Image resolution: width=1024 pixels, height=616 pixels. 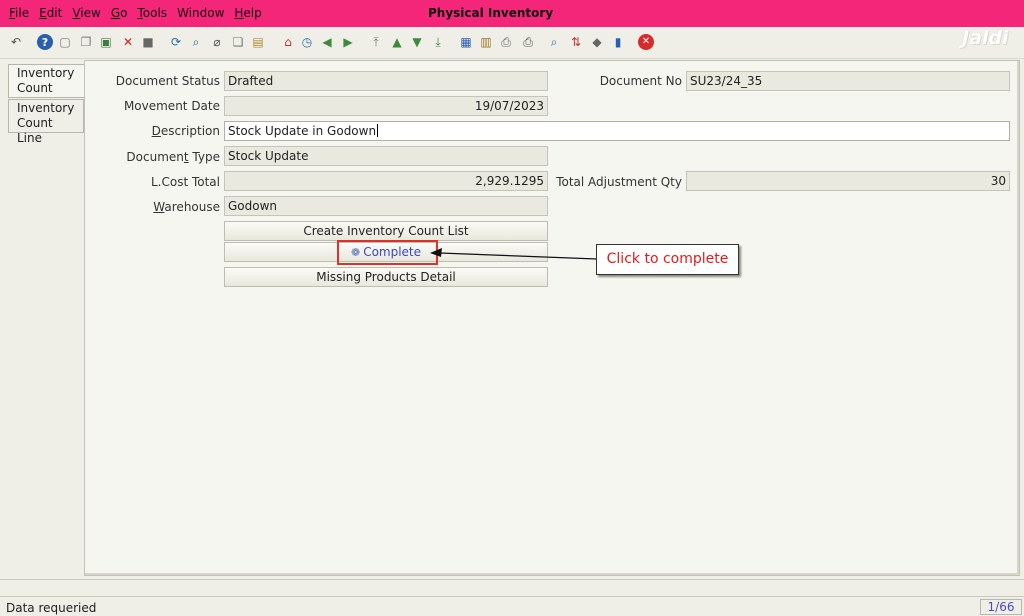 I want to click on home-icon: ⌂, so click(x=288, y=42).